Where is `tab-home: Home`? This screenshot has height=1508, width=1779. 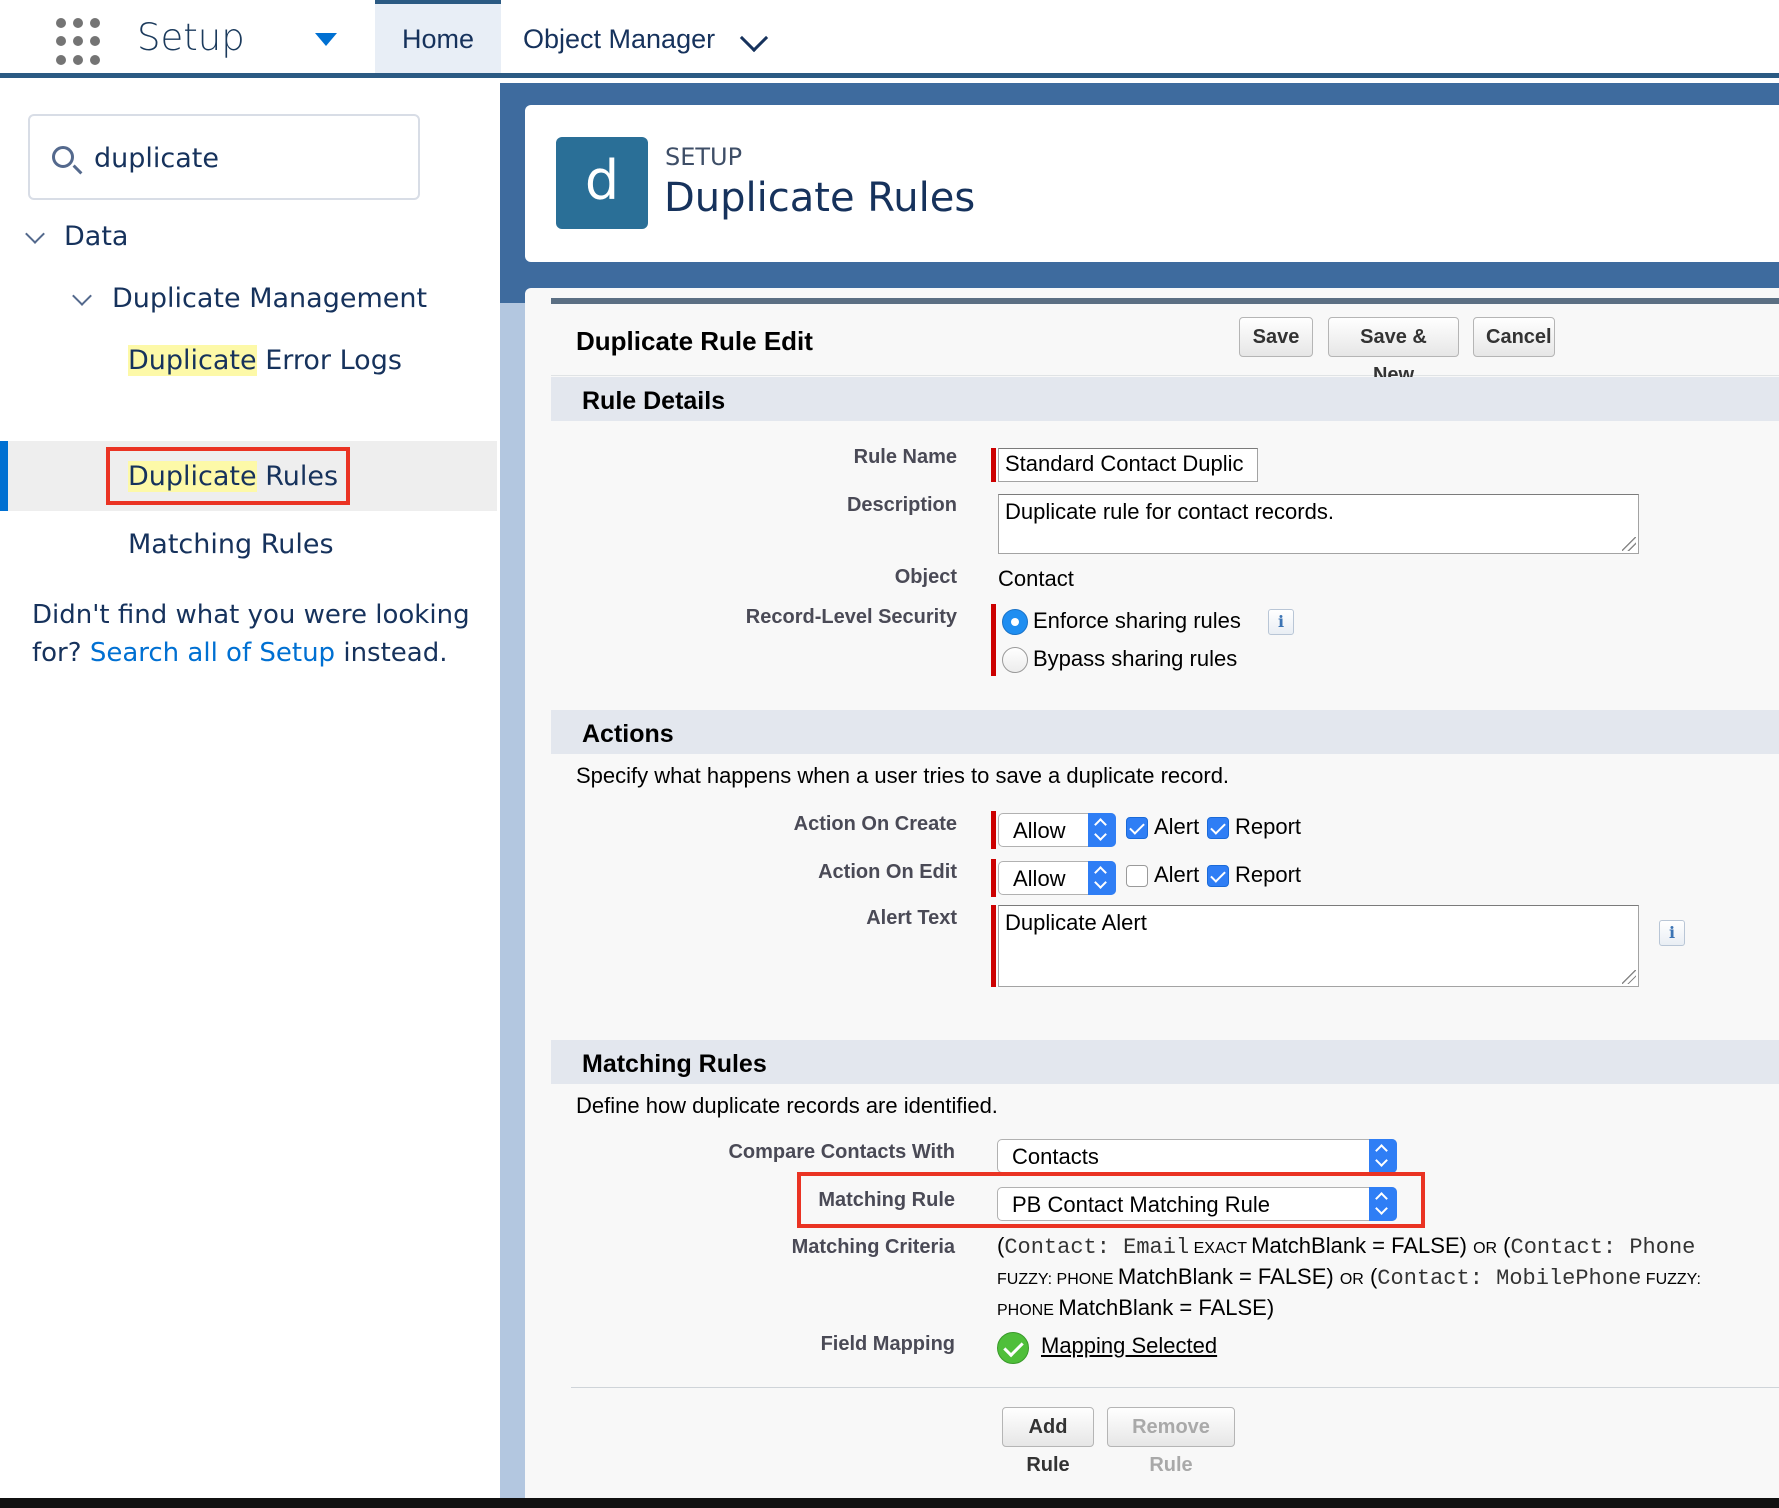 tab-home: Home is located at coordinates (438, 36).